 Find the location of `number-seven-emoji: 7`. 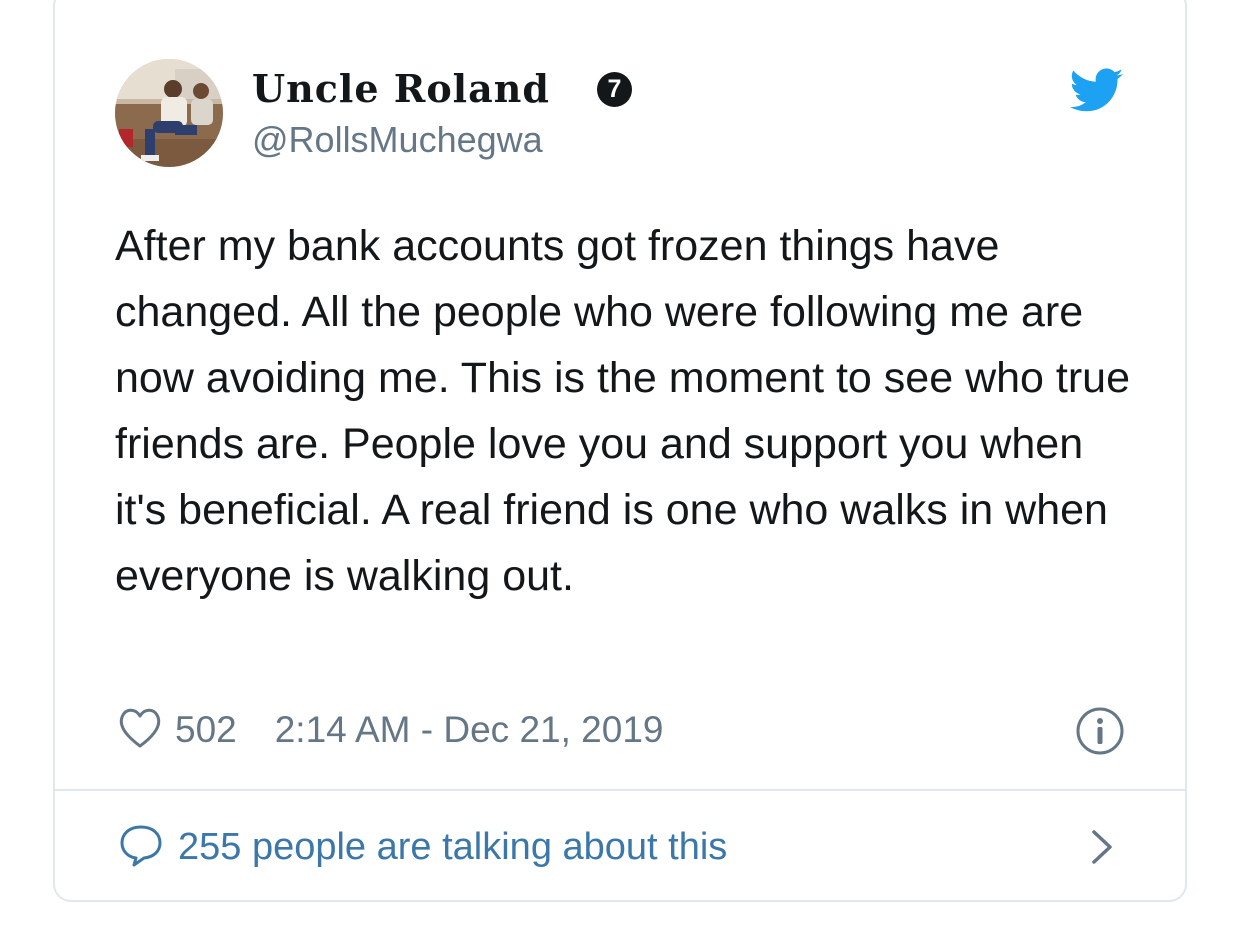

number-seven-emoji: 7 is located at coordinates (614, 89).